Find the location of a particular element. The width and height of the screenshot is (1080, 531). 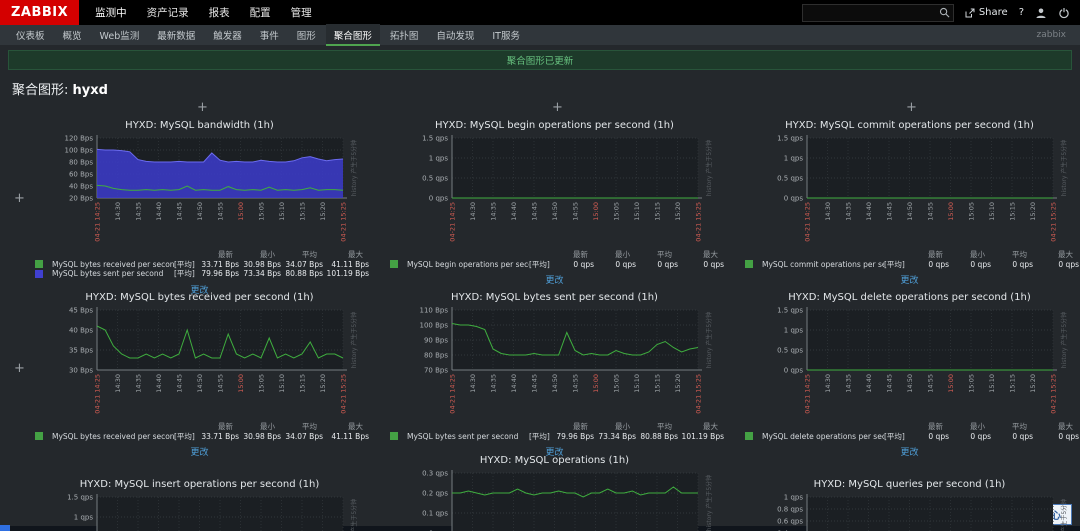

sub-nav-item: 拓扑图 is located at coordinates (404, 35).